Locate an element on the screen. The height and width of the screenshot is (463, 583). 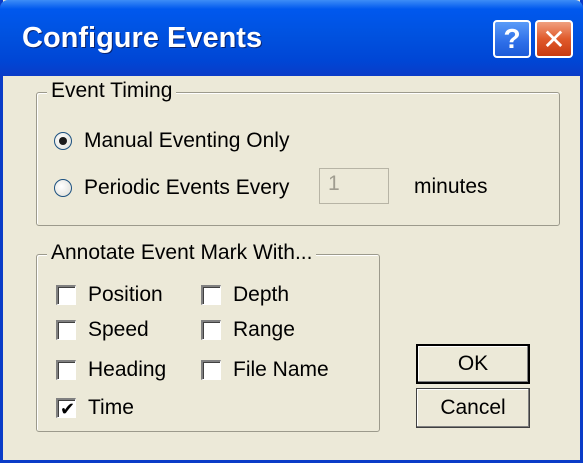
file-name-option: File Name is located at coordinates (265, 370).